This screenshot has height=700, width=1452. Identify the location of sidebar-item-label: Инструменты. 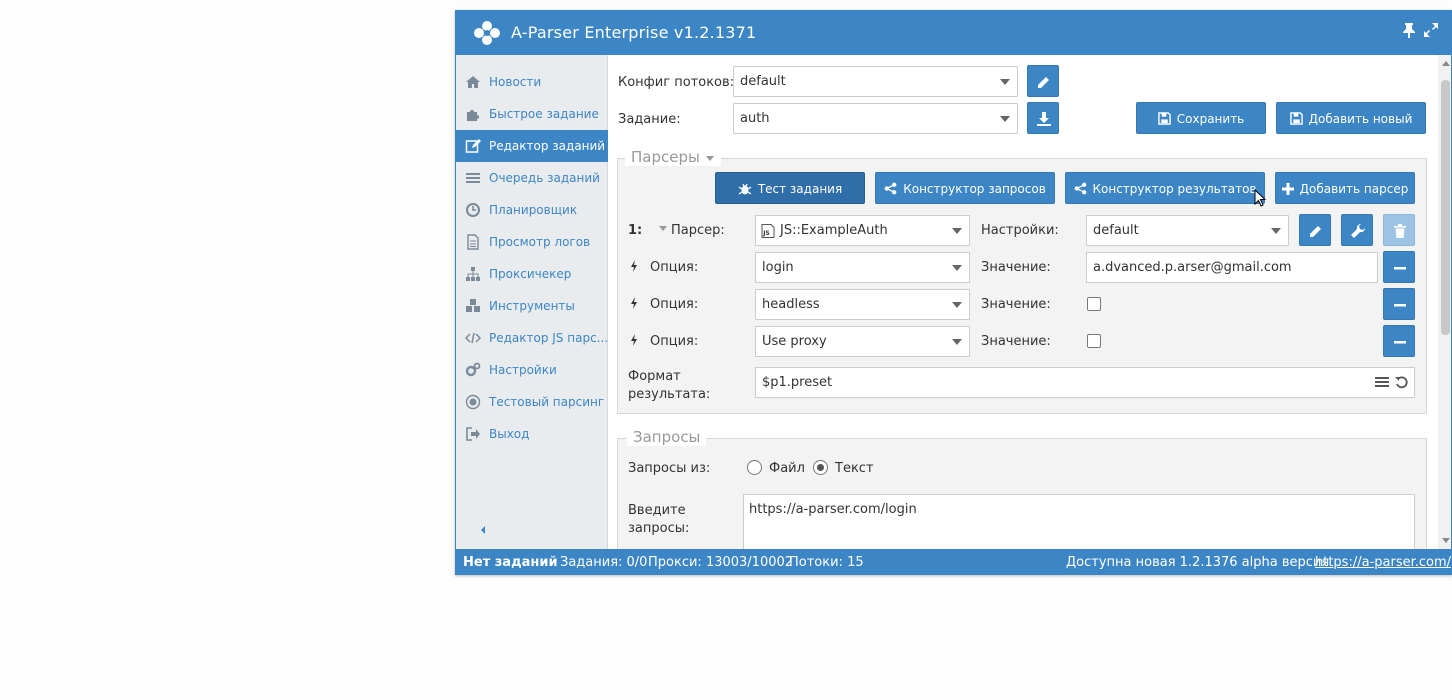
(532, 306).